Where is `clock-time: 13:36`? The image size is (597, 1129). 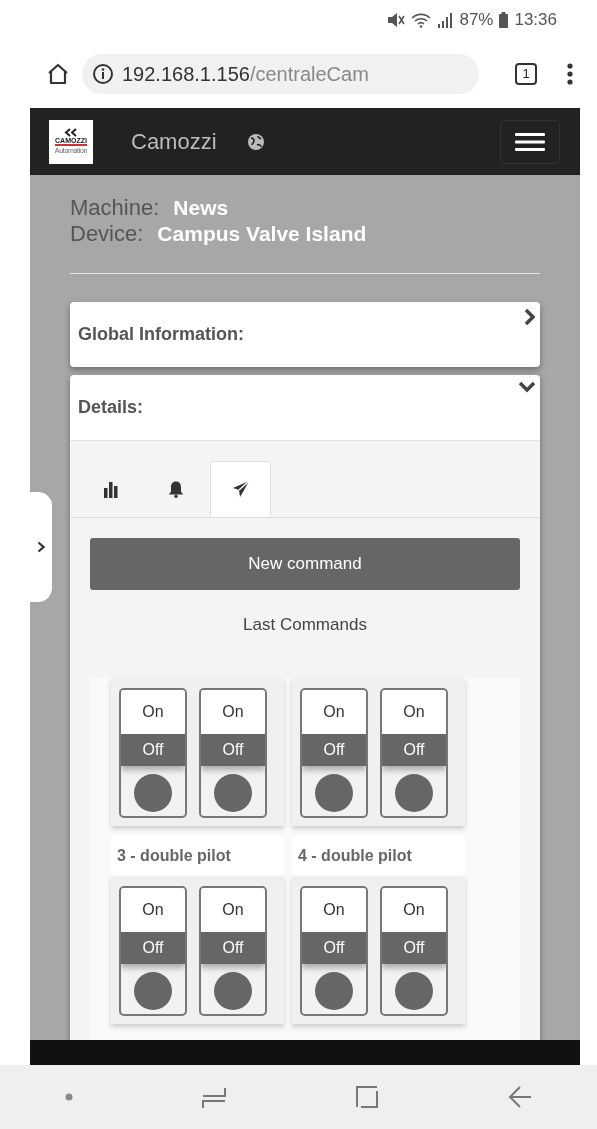 clock-time: 13:36 is located at coordinates (535, 20).